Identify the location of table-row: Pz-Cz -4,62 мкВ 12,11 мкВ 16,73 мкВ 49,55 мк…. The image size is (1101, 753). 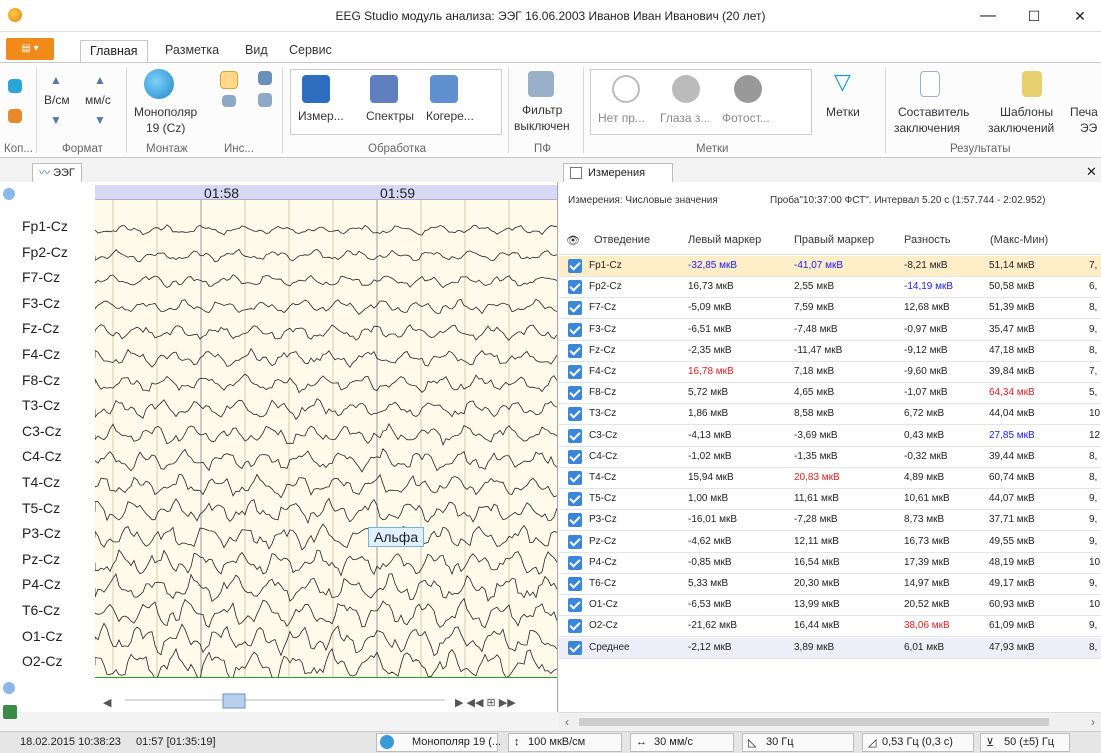
(830, 542).